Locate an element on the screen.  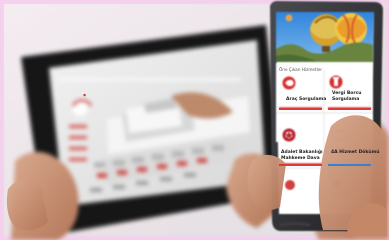
phone-tile-tax-underline is located at coordinates (349, 109).